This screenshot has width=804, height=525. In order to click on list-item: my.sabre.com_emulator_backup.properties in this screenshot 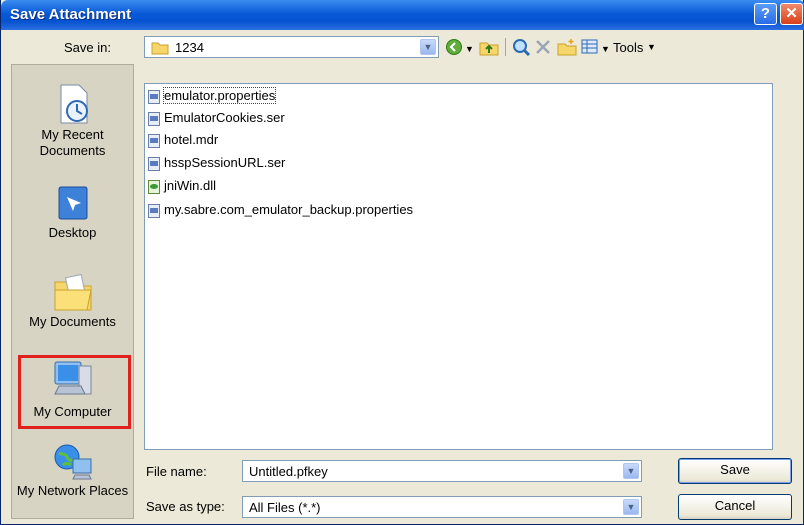, I will do `click(280, 210)`.